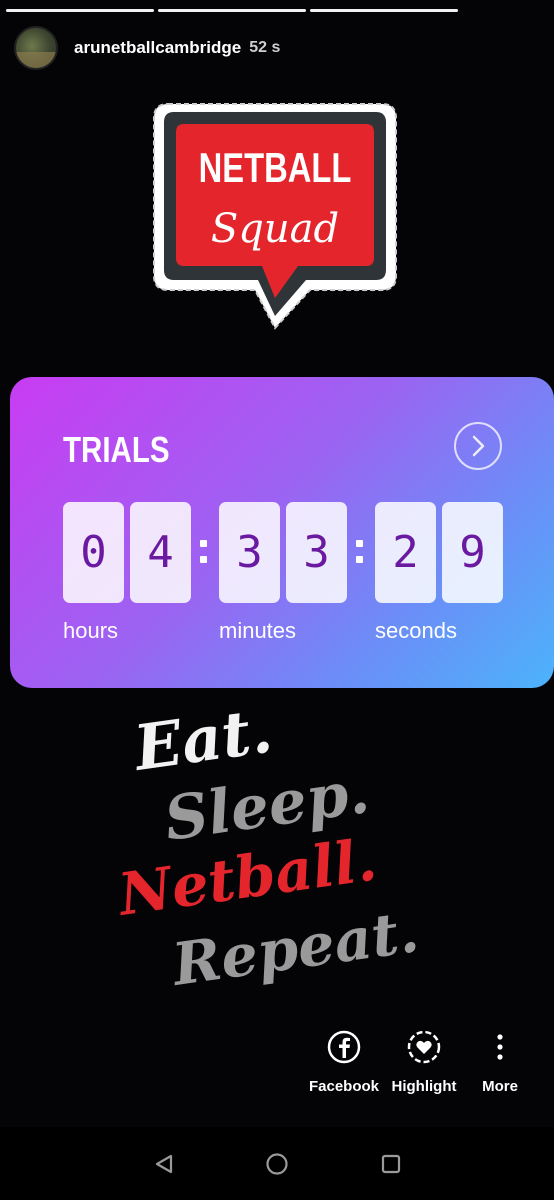  I want to click on username: arunetballcambridge, so click(157, 48).